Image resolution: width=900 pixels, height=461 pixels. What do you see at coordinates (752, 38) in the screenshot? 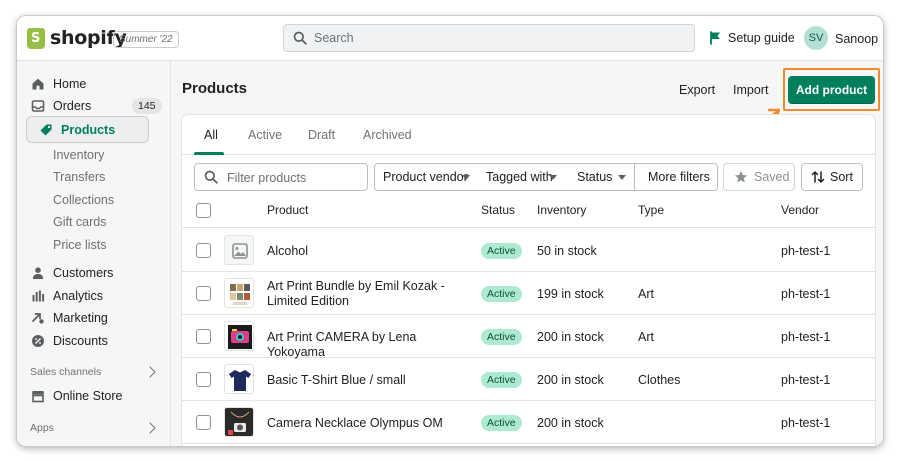
I see `setup-guide-link: Setup guide` at bounding box center [752, 38].